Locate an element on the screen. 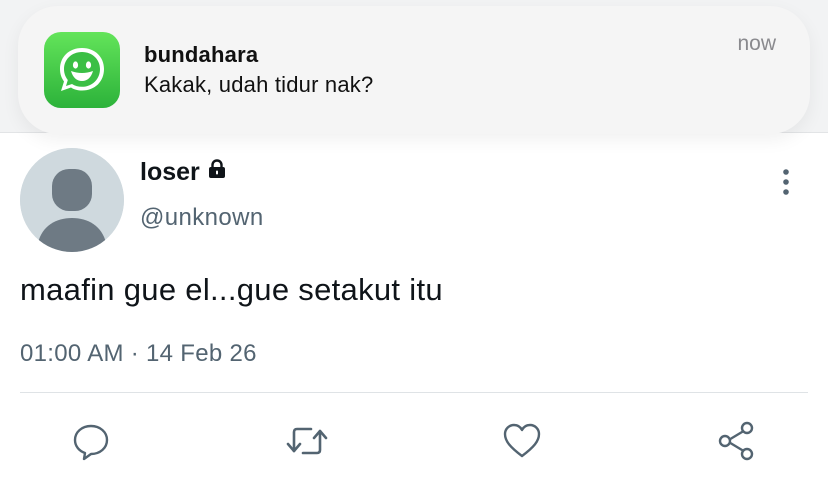 The height and width of the screenshot is (485, 828). messaging-app-smiley-icon is located at coordinates (82, 70).